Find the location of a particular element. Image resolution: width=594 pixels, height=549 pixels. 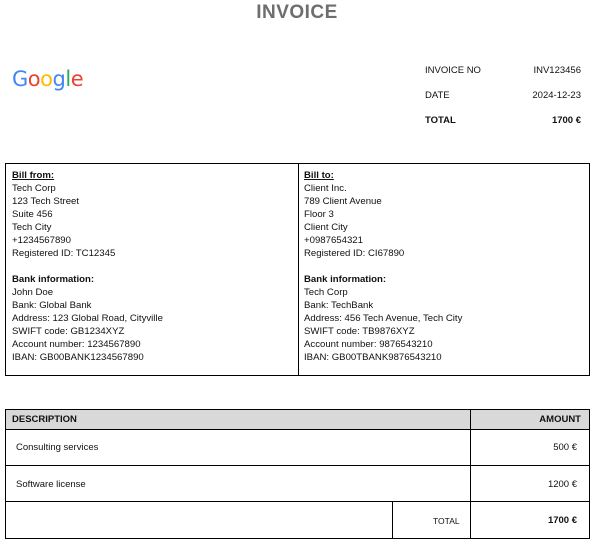

item-amount: 500 € is located at coordinates (565, 447).